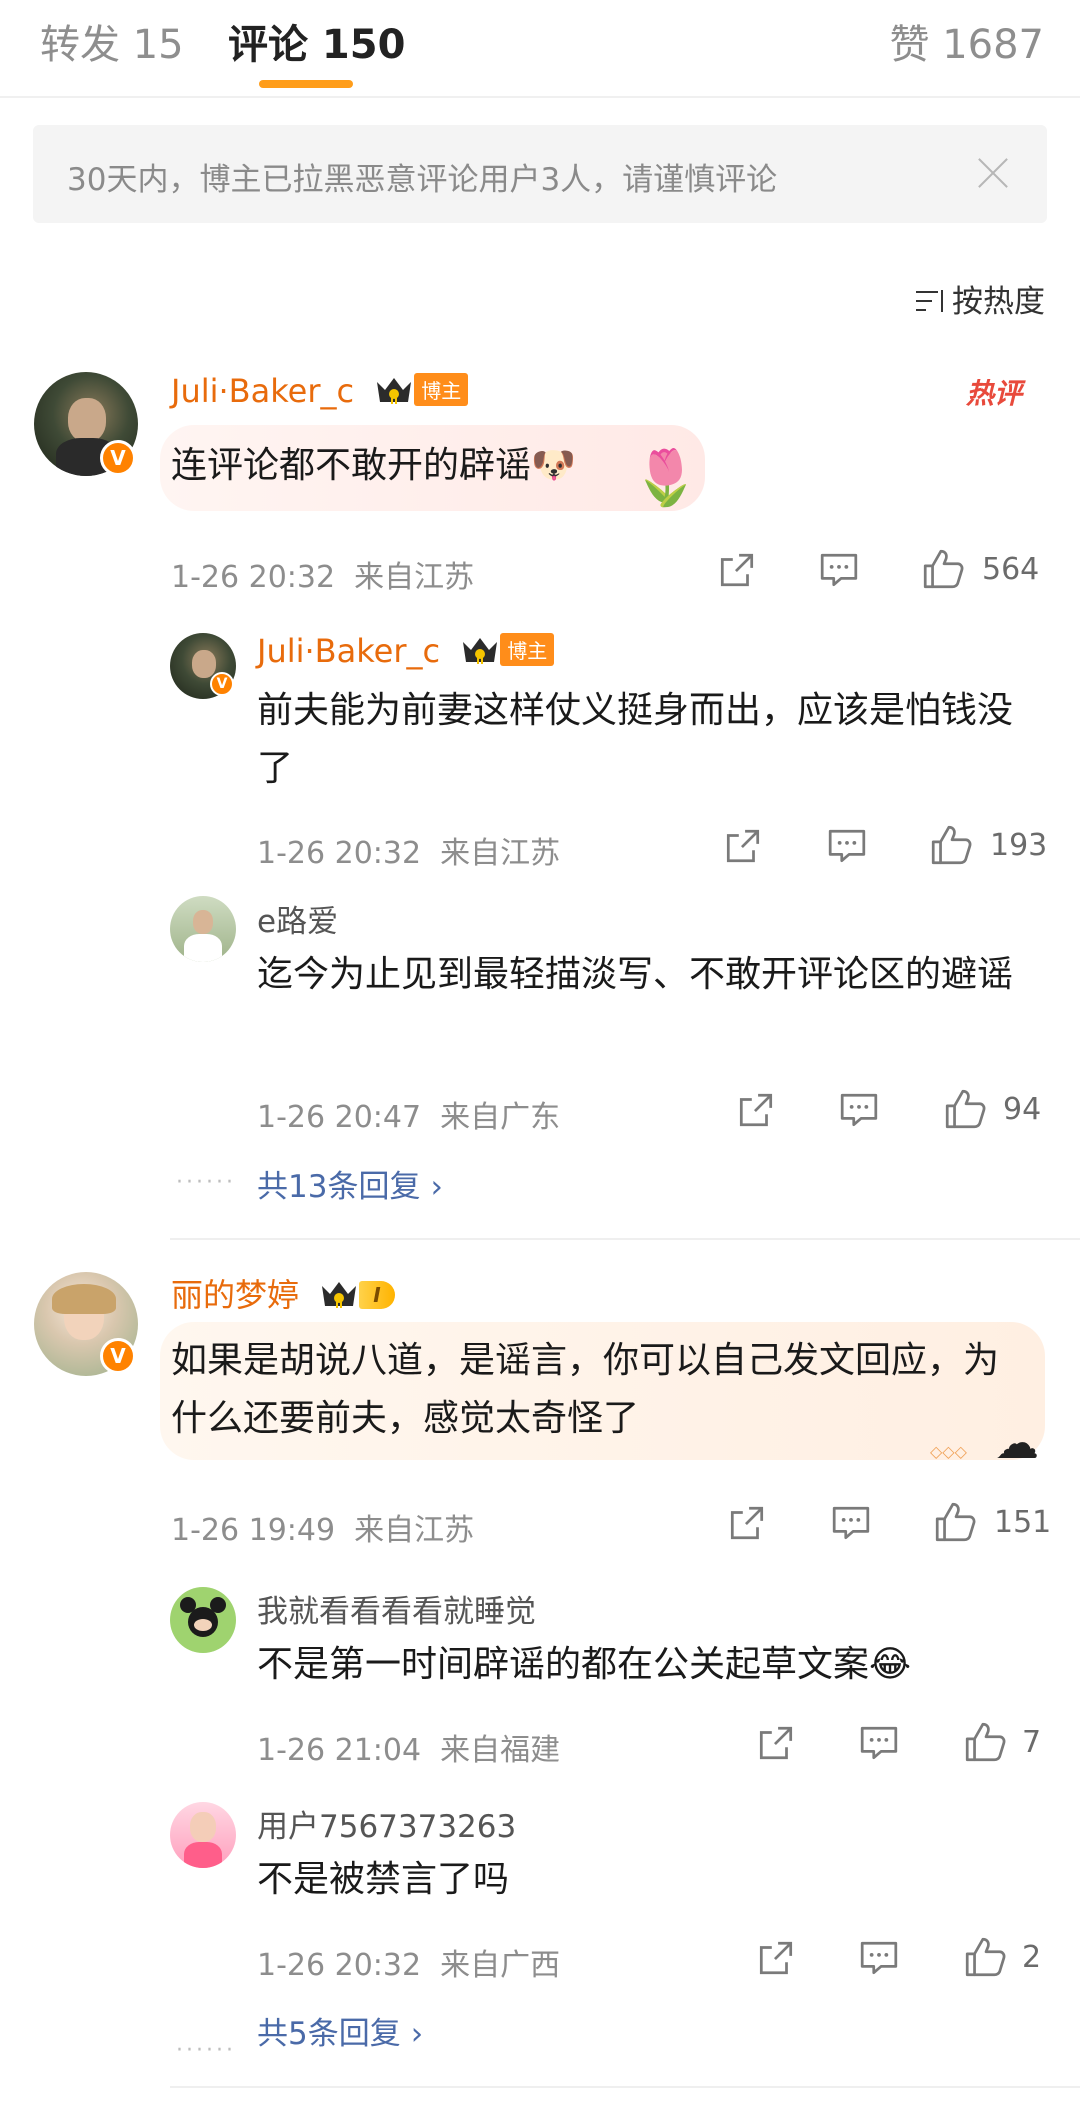  I want to click on reply-text: 前夫能为前妻这样仗义挺身而出，应该是怕钱没了, so click(635, 739).